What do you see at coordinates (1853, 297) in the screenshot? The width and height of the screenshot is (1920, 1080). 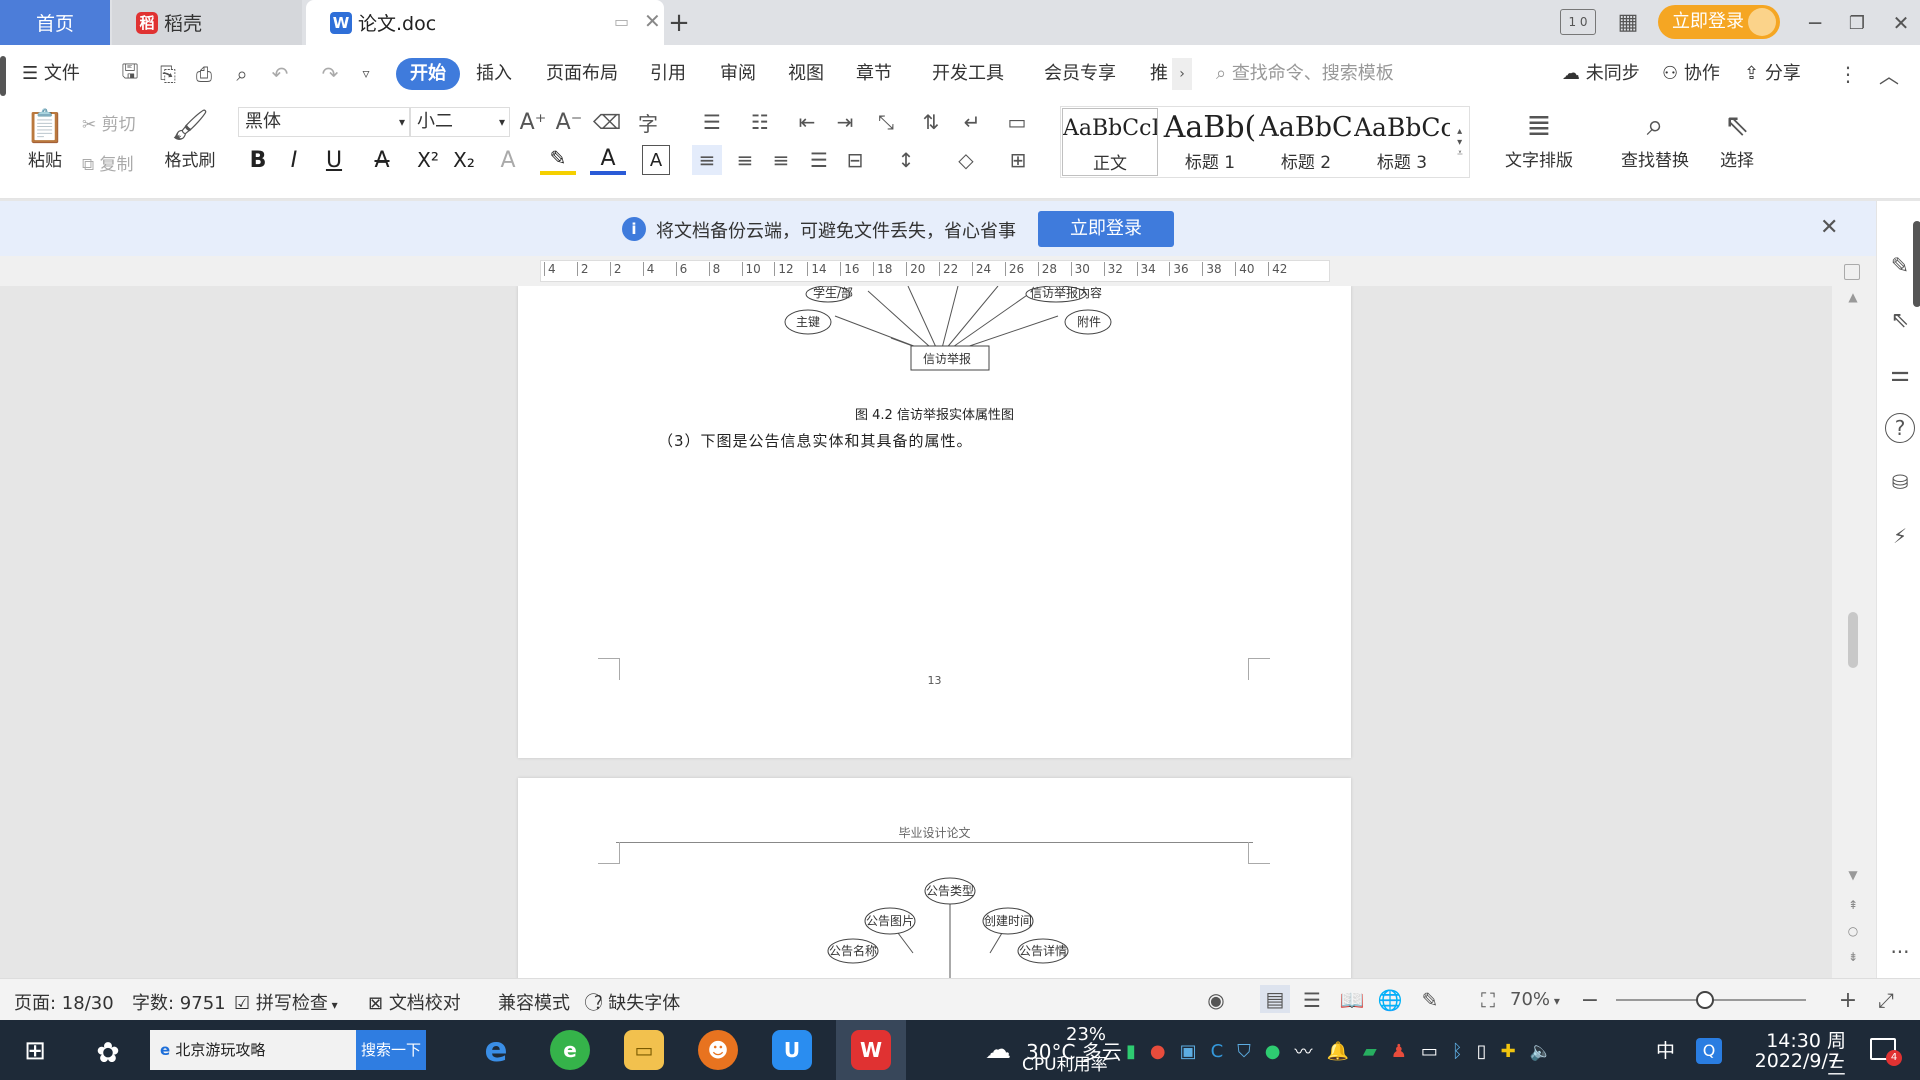 I see `scroll-up-icon: ▲` at bounding box center [1853, 297].